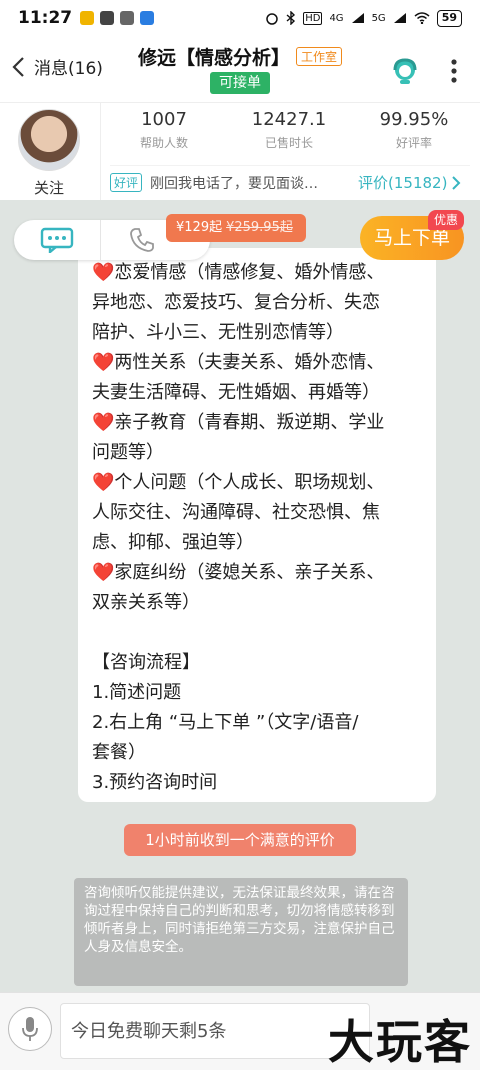 The height and width of the screenshot is (1070, 480). What do you see at coordinates (240, 840) in the screenshot?
I see `system-message: 1小时前收到一个满意的评价` at bounding box center [240, 840].